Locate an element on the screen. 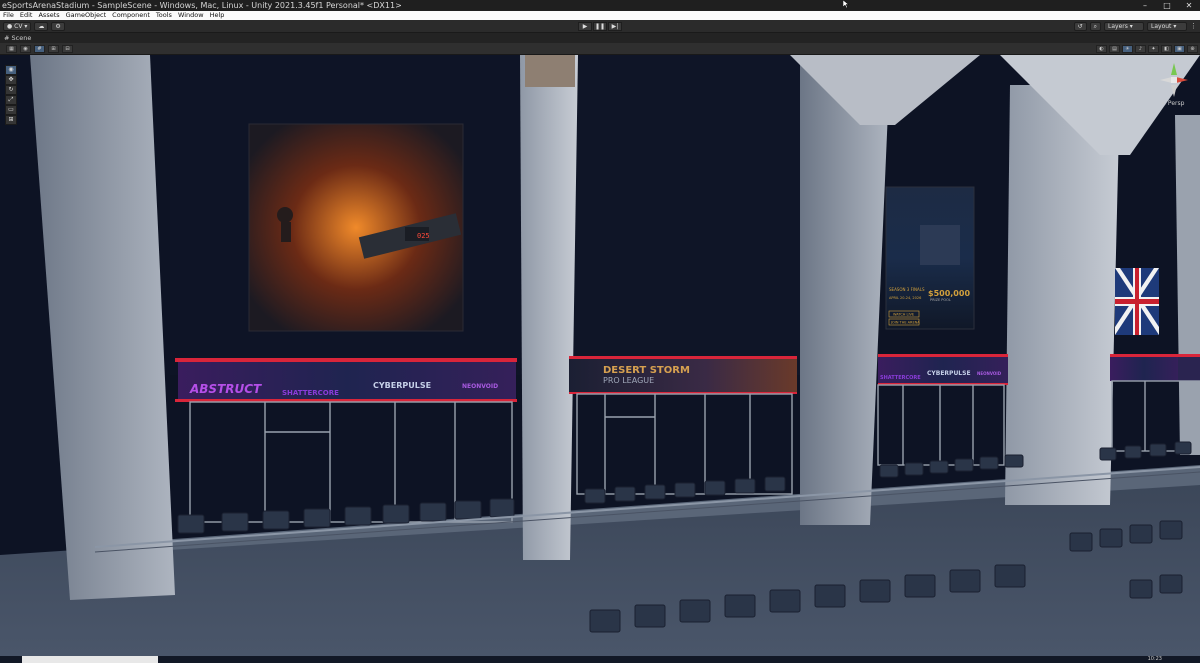 The width and height of the screenshot is (1200, 663). history-icon: ↺ is located at coordinates (1080, 26).